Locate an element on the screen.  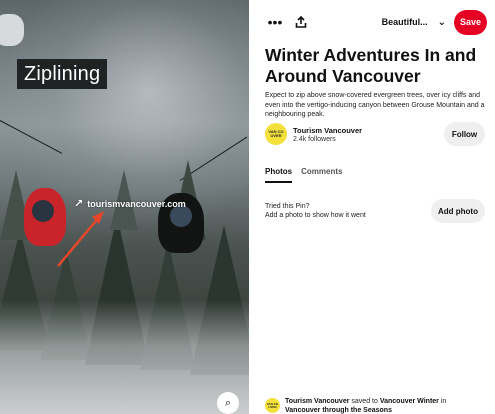
add-photo-button: Add photo is located at coordinates (458, 211).